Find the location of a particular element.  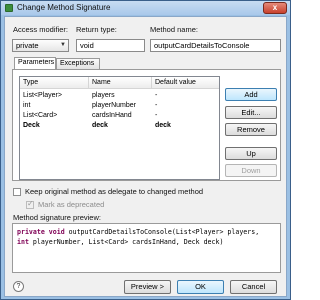

method-name-input: outputCardDetailsToConsole is located at coordinates (215, 45).